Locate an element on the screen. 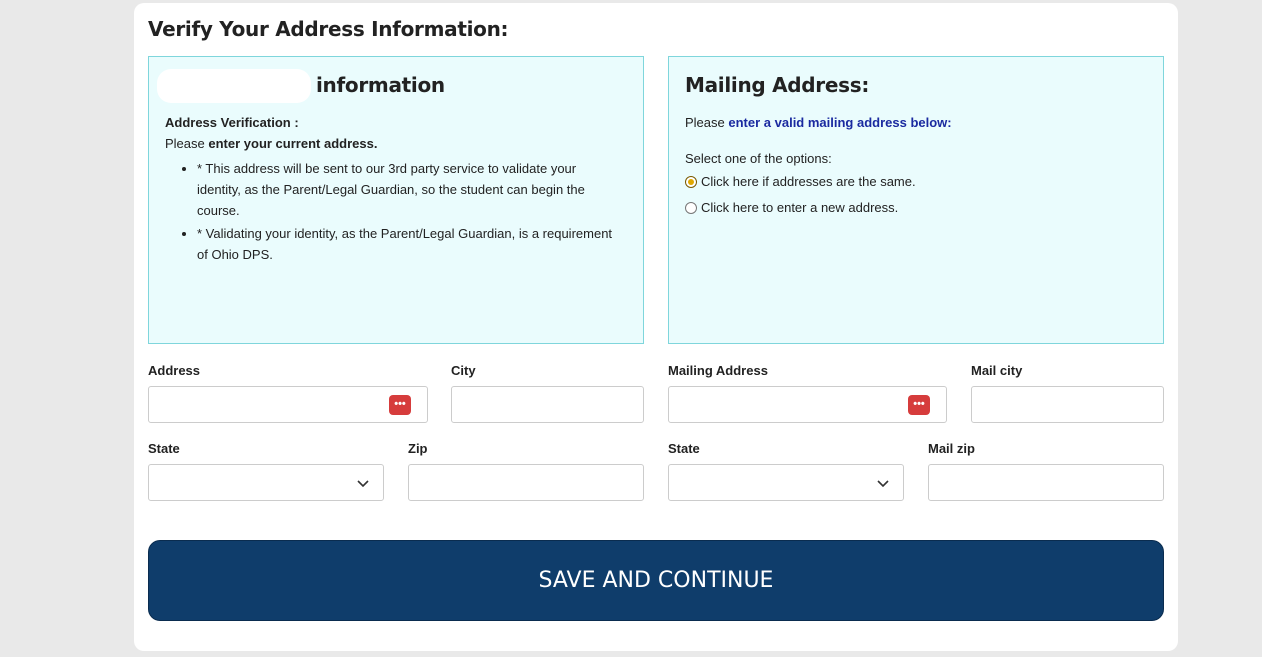 The image size is (1262, 657). mail-zip-input is located at coordinates (1046, 482).